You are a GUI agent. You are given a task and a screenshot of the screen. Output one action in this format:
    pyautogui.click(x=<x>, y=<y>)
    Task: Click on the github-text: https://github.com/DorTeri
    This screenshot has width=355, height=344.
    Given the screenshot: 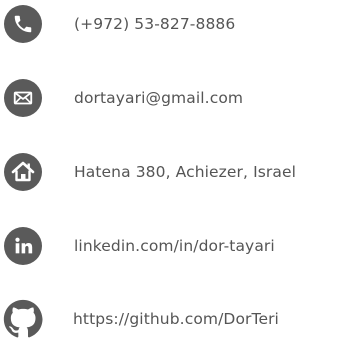 What is the action you would take?
    pyautogui.click(x=176, y=319)
    